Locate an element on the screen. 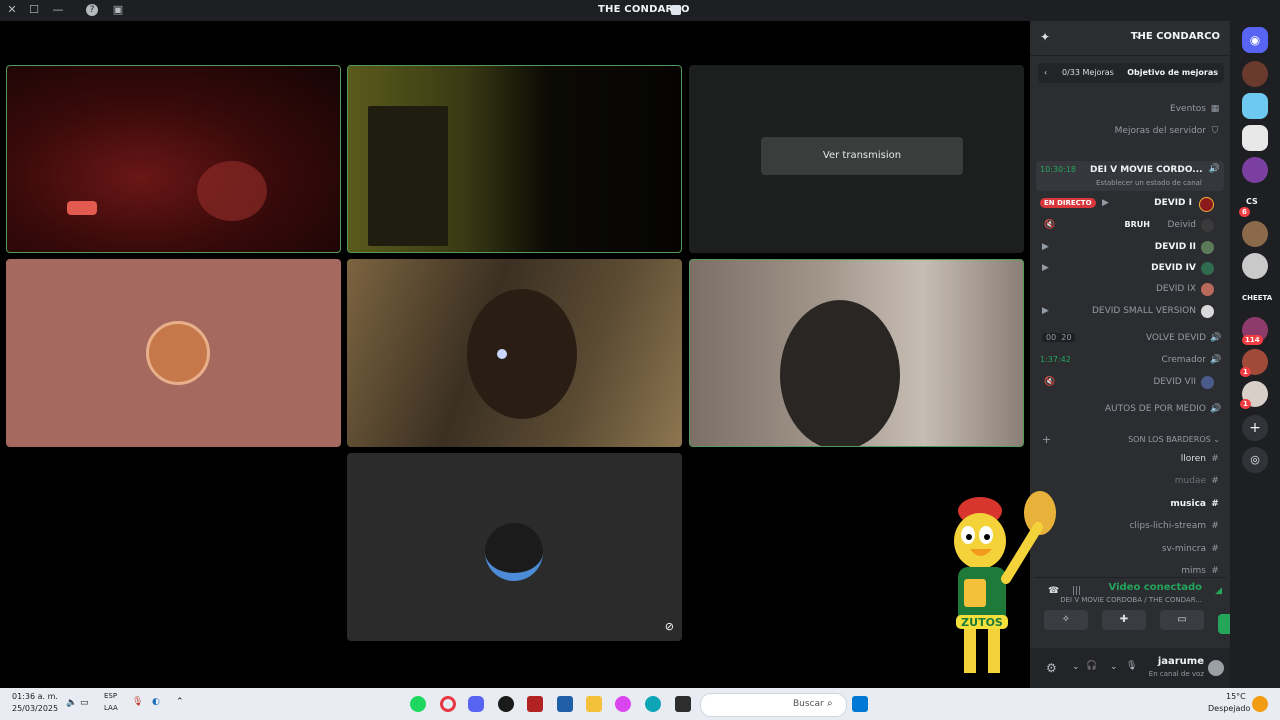 This screenshot has height=720, width=1280. camera-off-icon: ⊘ is located at coordinates (669, 626).